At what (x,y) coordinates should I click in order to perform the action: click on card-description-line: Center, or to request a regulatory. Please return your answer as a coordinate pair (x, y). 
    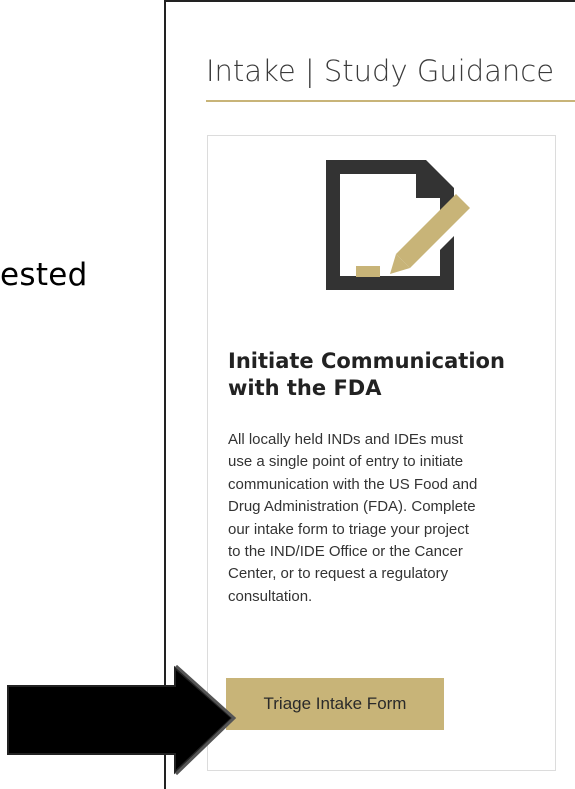
    Looking at the image, I should click on (338, 574).